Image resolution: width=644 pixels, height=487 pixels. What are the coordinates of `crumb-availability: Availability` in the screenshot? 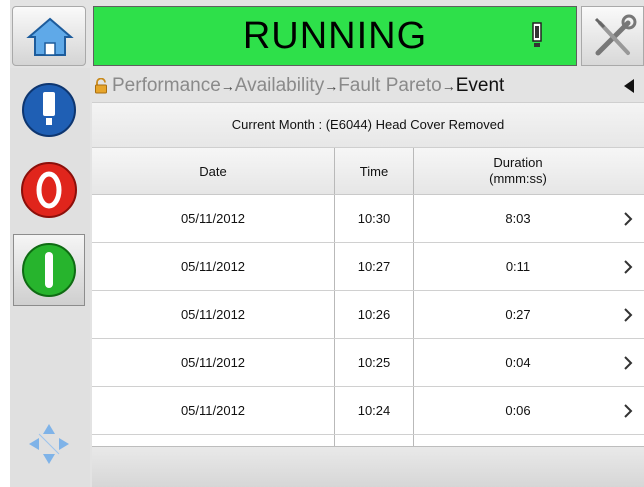 It's located at (279, 85).